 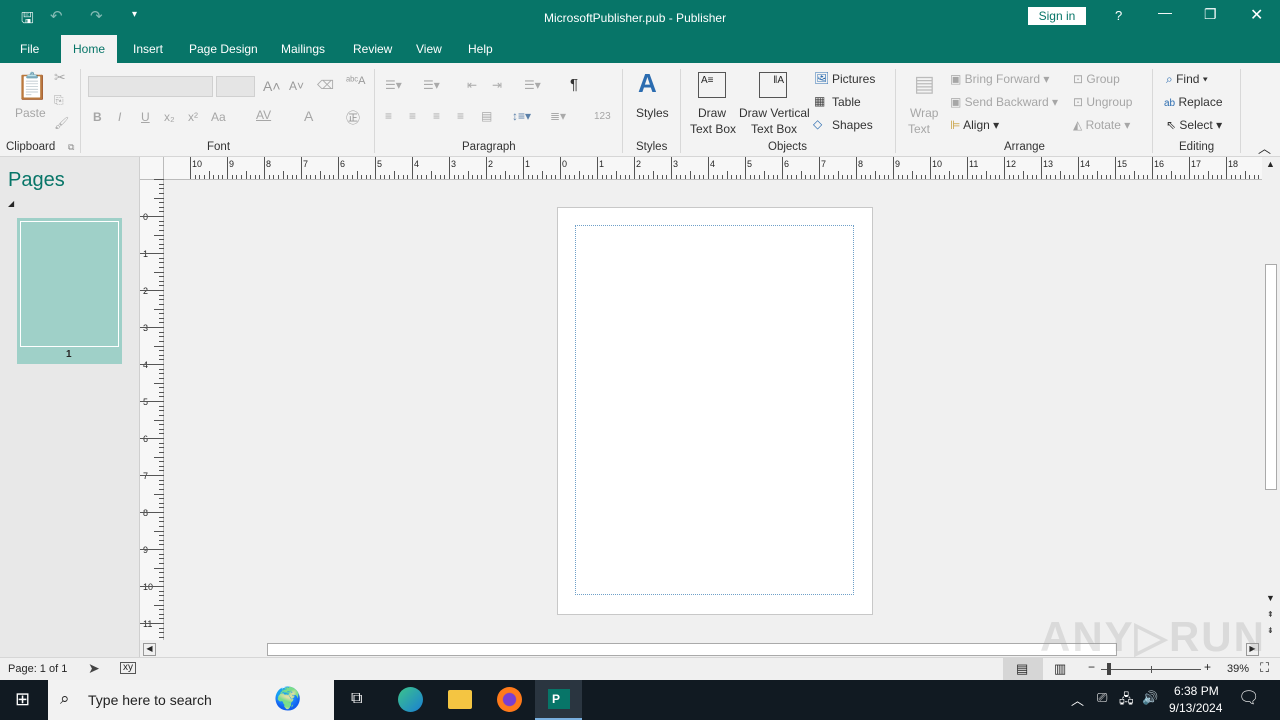 What do you see at coordinates (774, 113) in the screenshot?
I see `draw-vertical-text-box-label-1: Draw Vertical` at bounding box center [774, 113].